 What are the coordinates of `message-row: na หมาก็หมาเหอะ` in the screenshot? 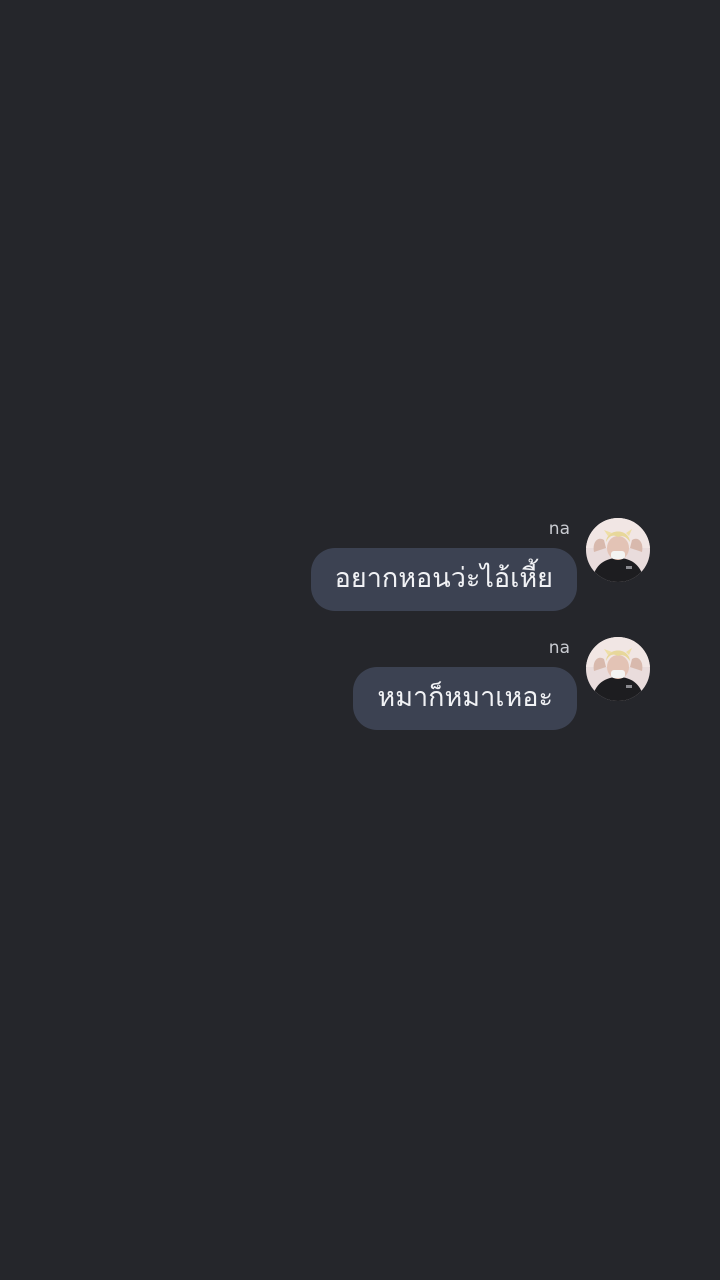 It's located at (501, 683).